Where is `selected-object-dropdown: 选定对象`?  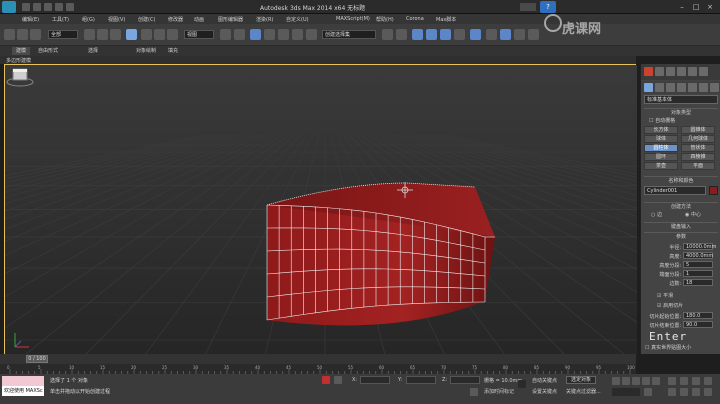
selected-object-dropdown: 选定对象 is located at coordinates (581, 380).